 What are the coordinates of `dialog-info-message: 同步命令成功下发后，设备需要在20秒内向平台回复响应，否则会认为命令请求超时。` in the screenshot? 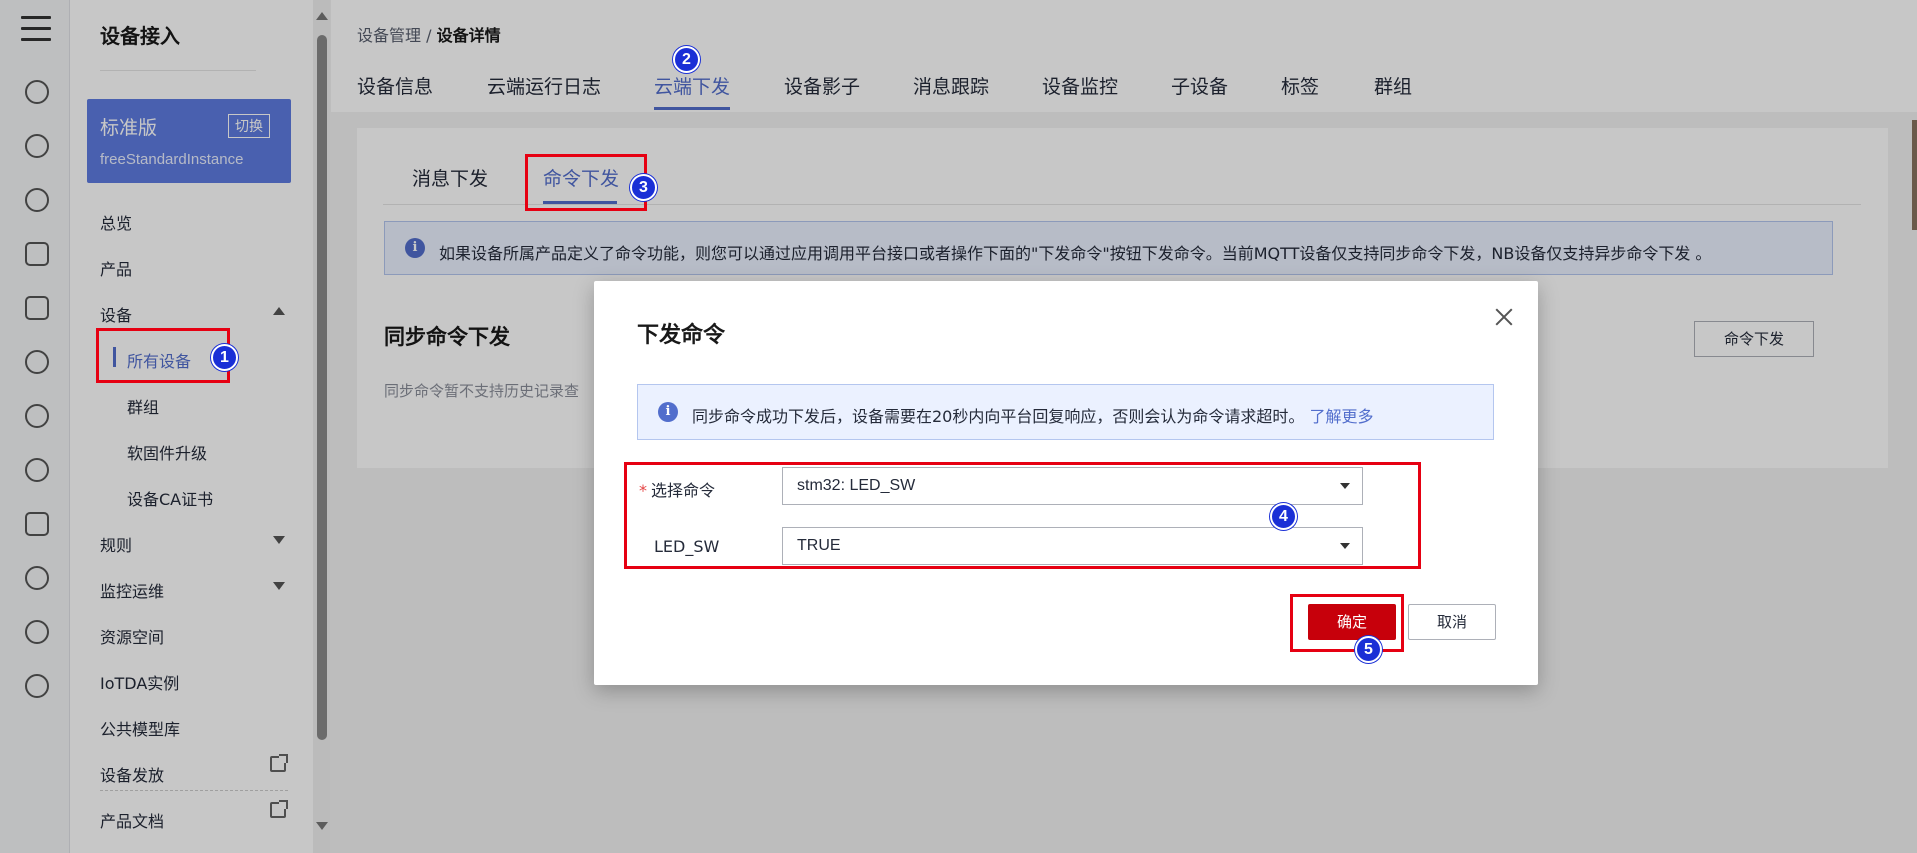 It's located at (998, 416).